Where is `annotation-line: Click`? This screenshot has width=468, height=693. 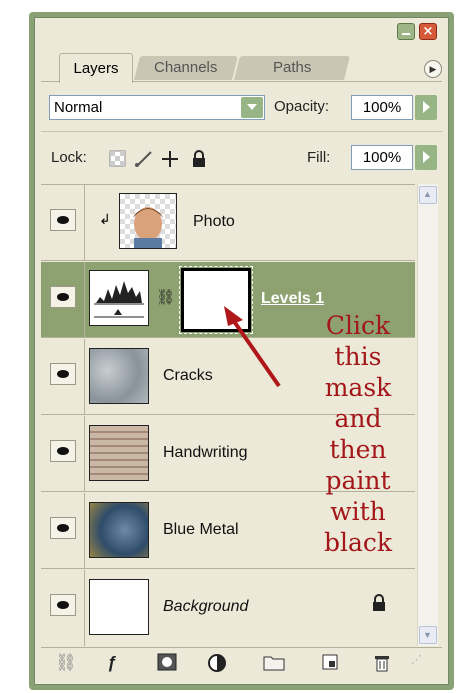
annotation-line: Click is located at coordinates (358, 325).